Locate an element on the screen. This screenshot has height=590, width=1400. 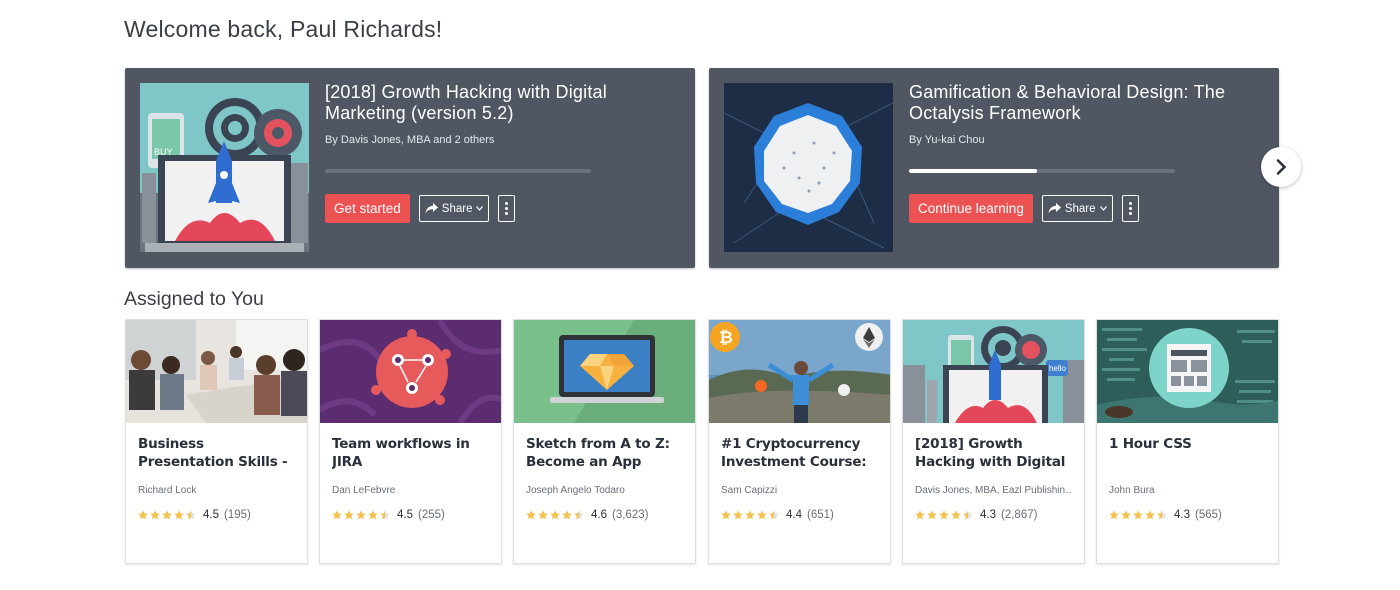
get-started-button: Get started is located at coordinates (367, 208).